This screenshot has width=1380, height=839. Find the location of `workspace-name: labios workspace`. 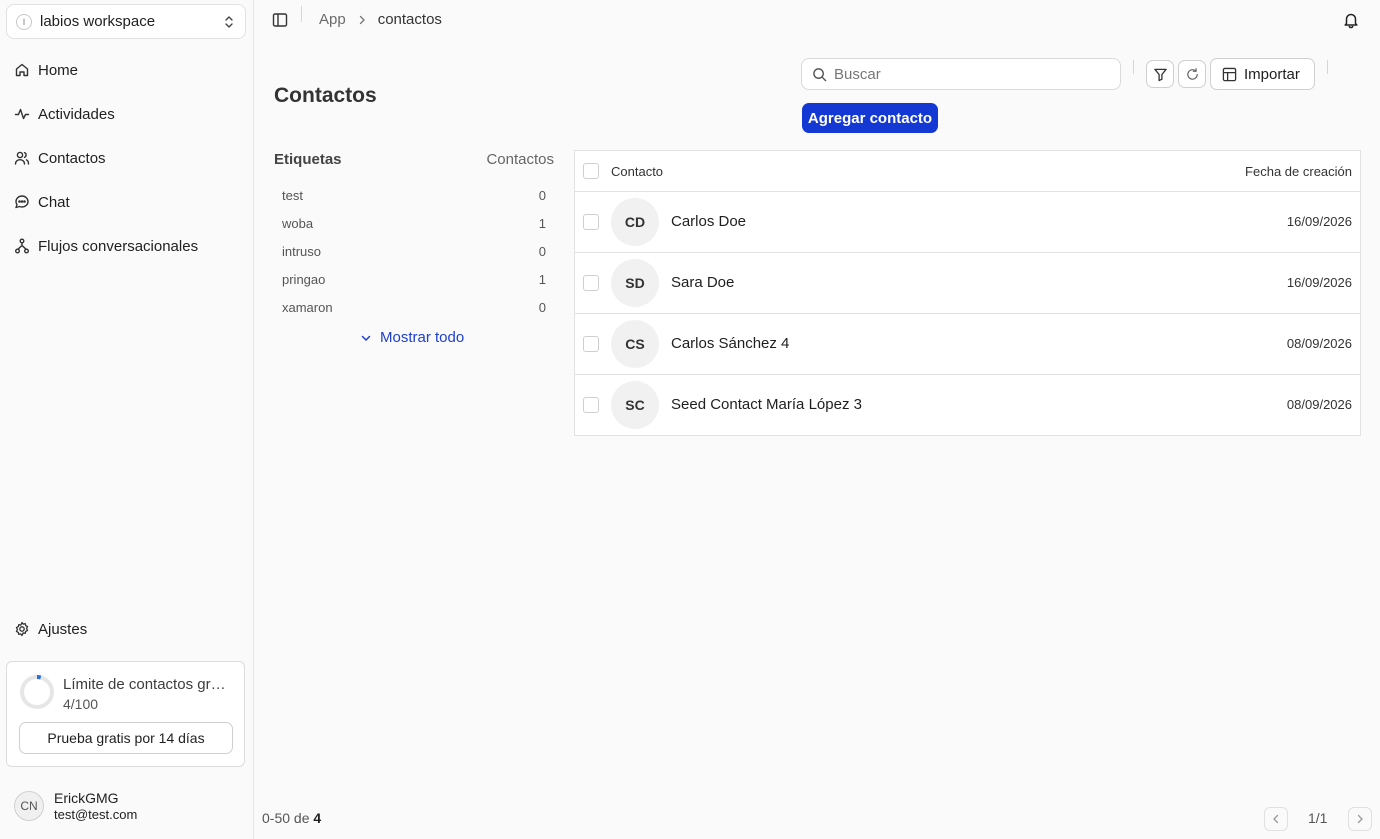

workspace-name: labios workspace is located at coordinates (98, 21).